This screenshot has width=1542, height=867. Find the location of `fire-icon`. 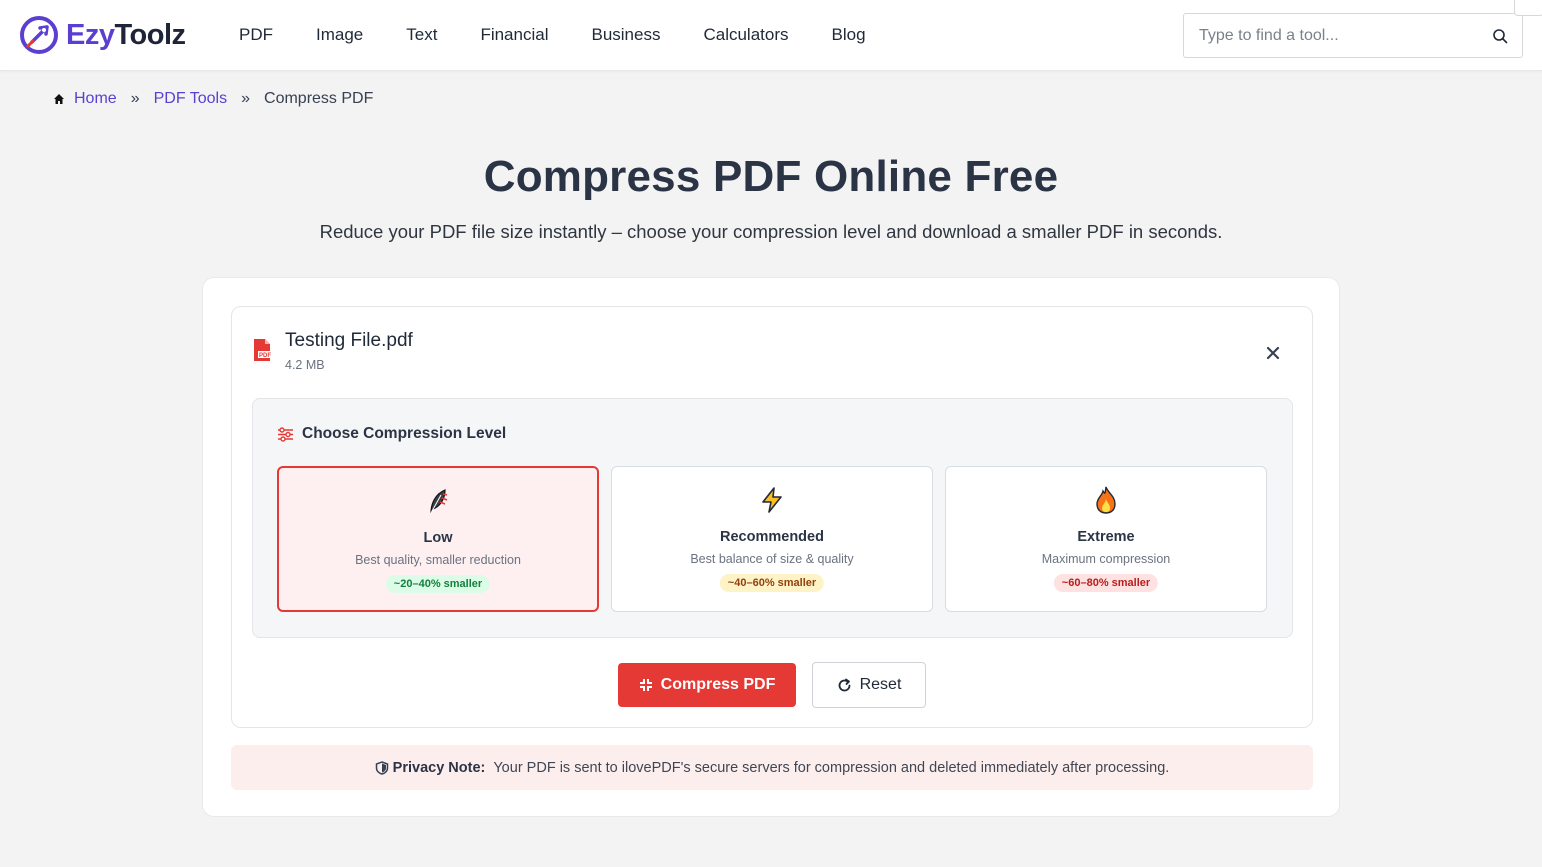

fire-icon is located at coordinates (1106, 500).